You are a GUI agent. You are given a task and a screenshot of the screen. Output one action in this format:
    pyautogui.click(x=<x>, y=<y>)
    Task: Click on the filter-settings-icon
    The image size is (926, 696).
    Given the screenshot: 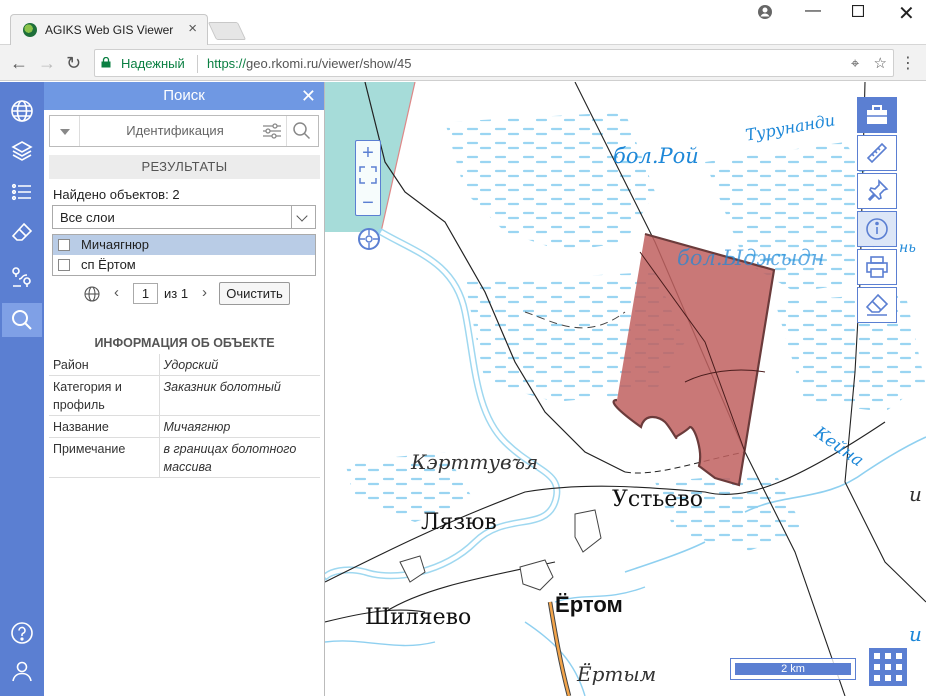 What is the action you would take?
    pyautogui.click(x=272, y=131)
    